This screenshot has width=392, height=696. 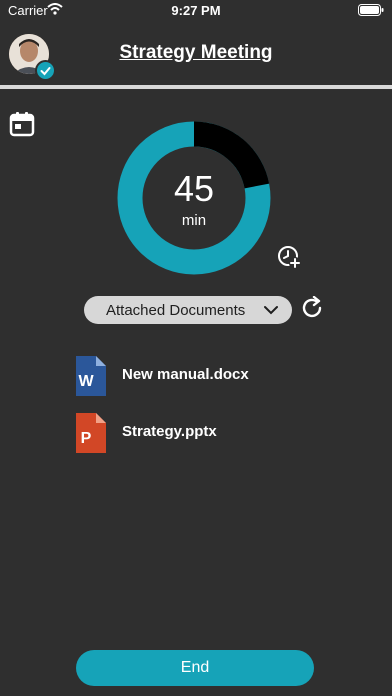 What do you see at coordinates (86, 381) in the screenshot?
I see `file-badge: W` at bounding box center [86, 381].